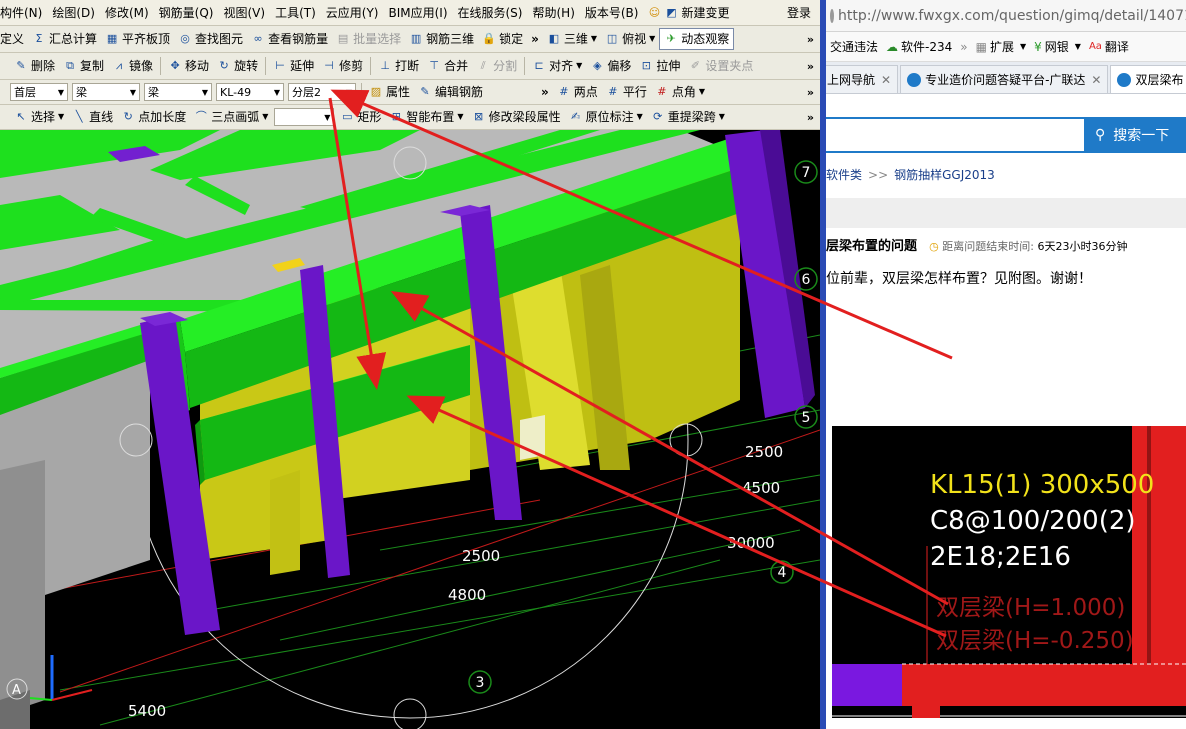 Image resolution: width=1186 pixels, height=729 pixels. I want to click on edit-rebar-button: ✎ 编辑钢筋, so click(450, 92).